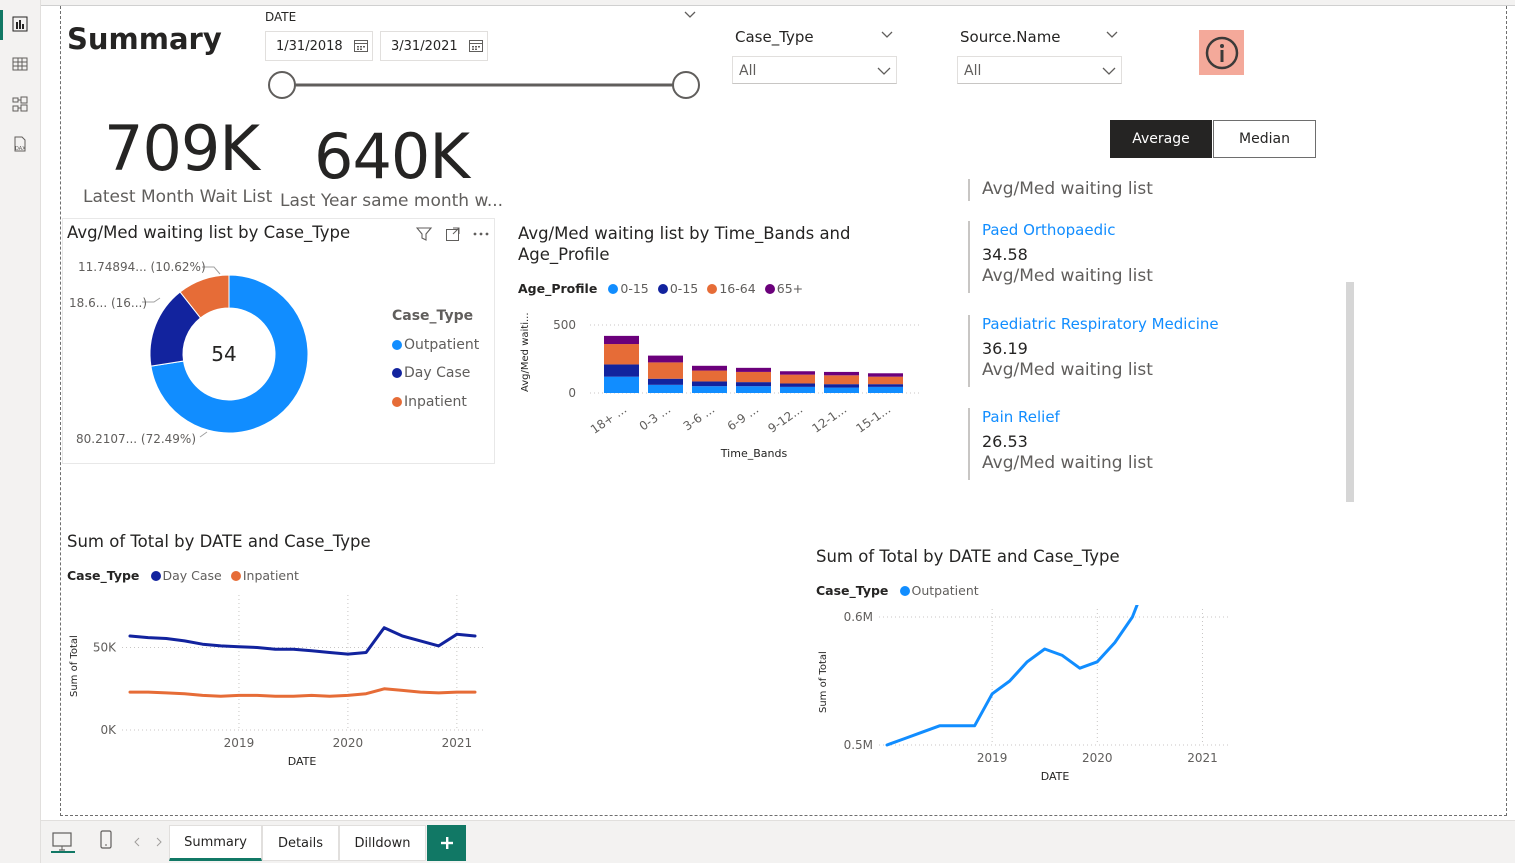 This screenshot has width=1515, height=863. Describe the element at coordinates (686, 85) in the screenshot. I see `slider-end-handle` at that location.